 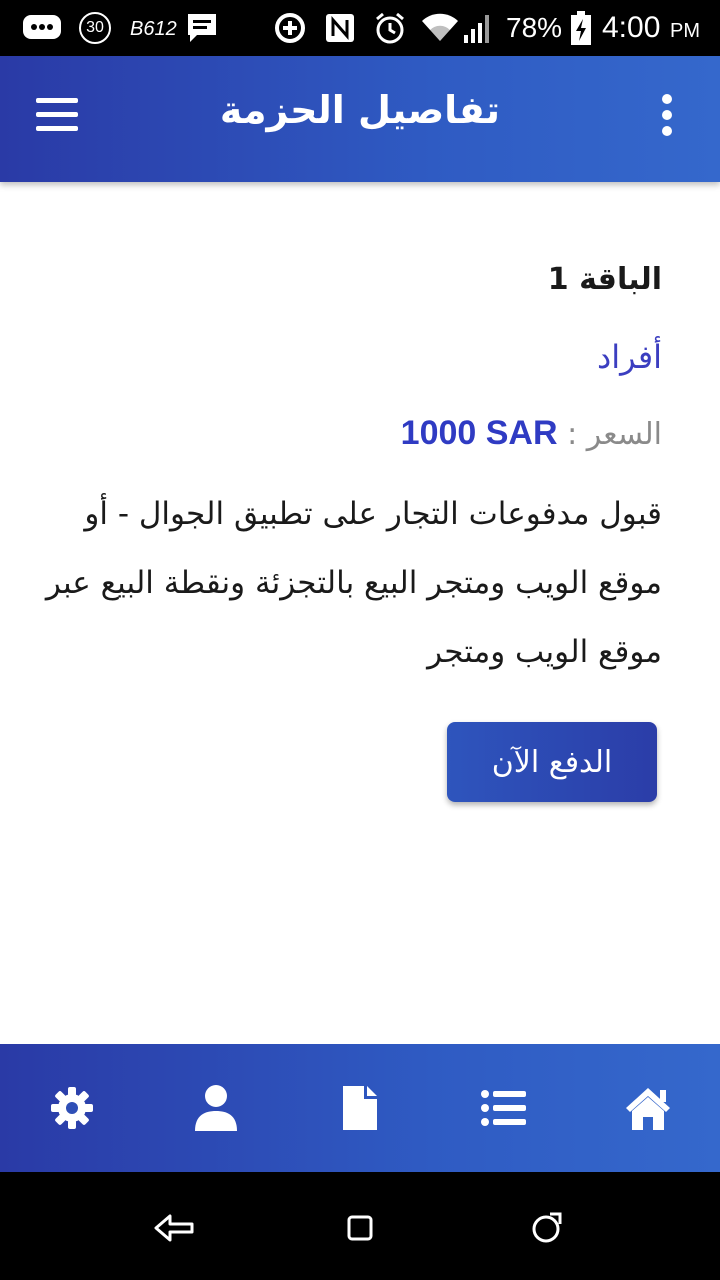 I want to click on counter-badge-text: 30, so click(x=95, y=27).